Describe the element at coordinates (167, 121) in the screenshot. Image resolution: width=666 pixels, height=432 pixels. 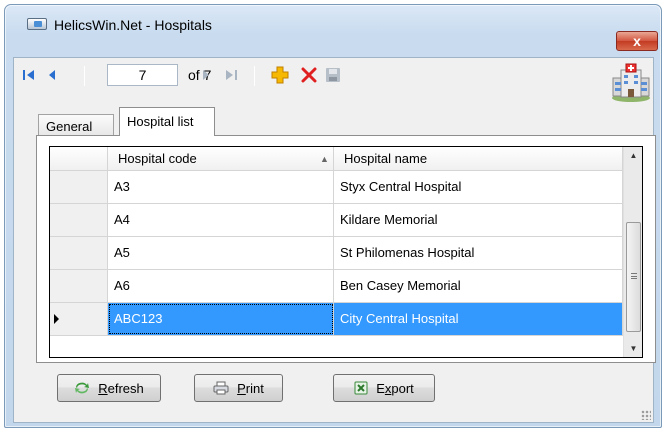
I see `tab-hospital-list: Hospital list` at that location.